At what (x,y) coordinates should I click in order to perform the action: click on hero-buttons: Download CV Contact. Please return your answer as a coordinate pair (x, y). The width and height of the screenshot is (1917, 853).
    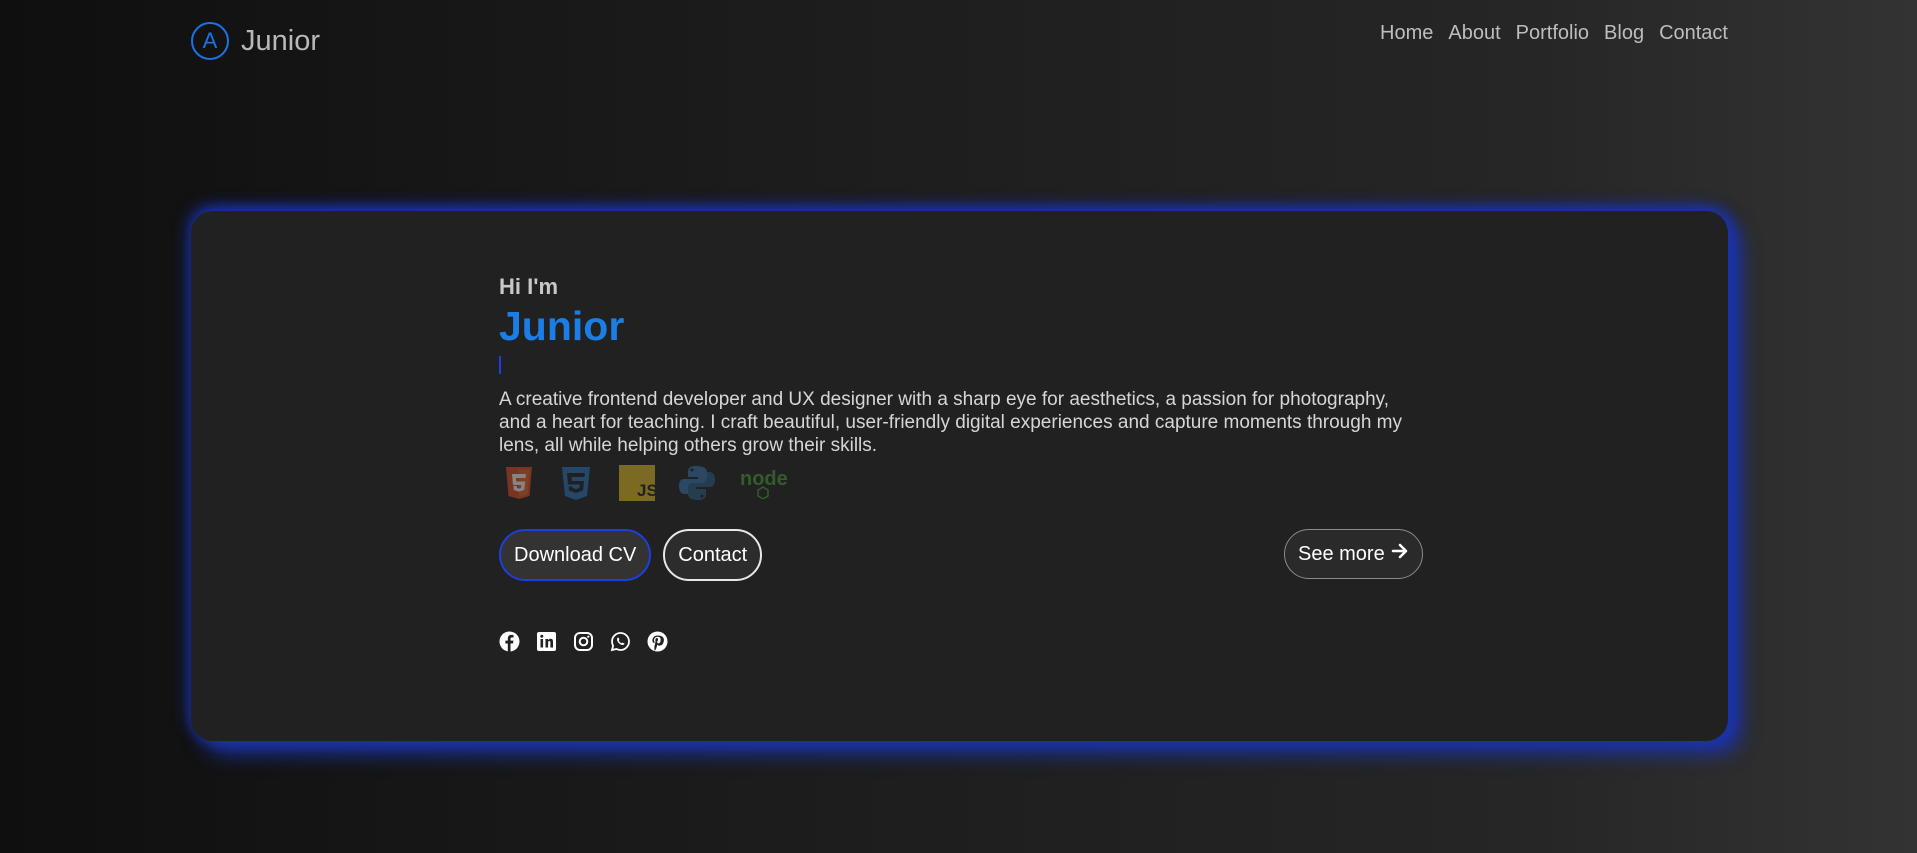
    Looking at the image, I should click on (631, 555).